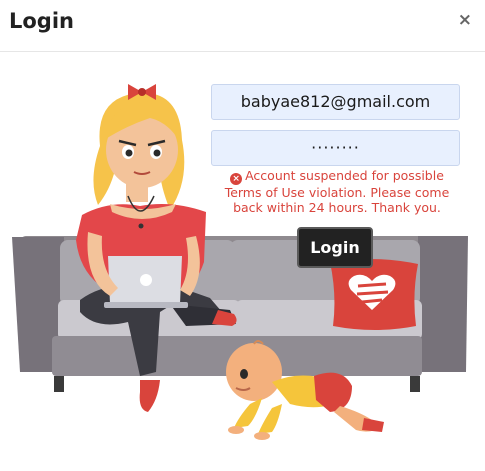 Image resolution: width=485 pixels, height=471 pixels. Describe the element at coordinates (443, 304) in the screenshot. I see `sofa-arm-right` at that location.